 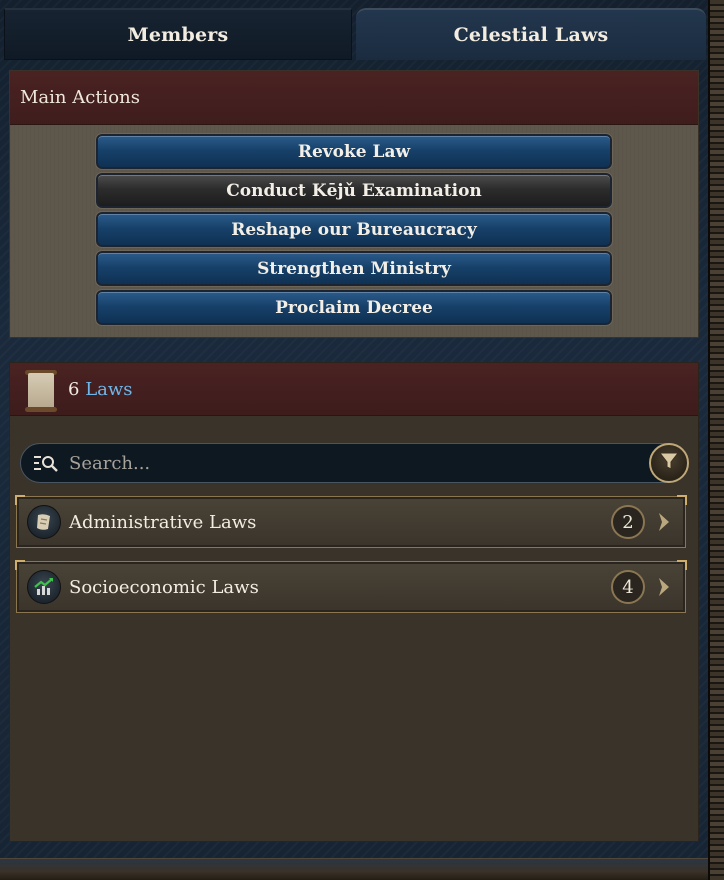 I want to click on scroll-icon, so click(x=40, y=389).